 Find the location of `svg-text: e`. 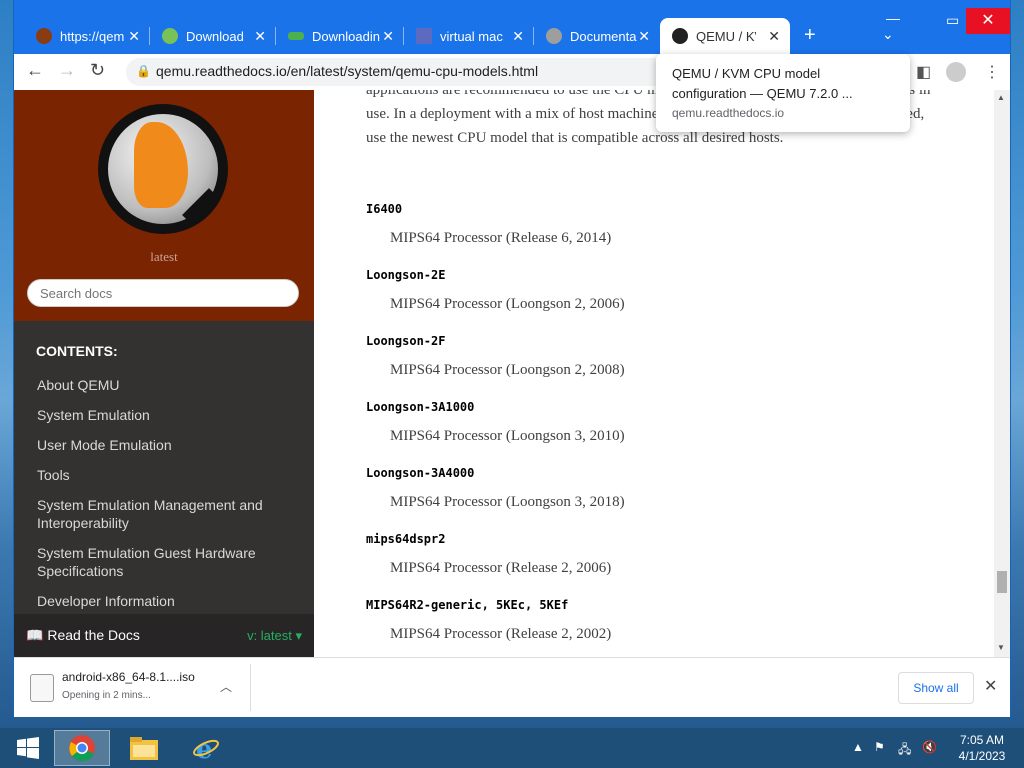

svg-text: e is located at coordinates (204, 748).